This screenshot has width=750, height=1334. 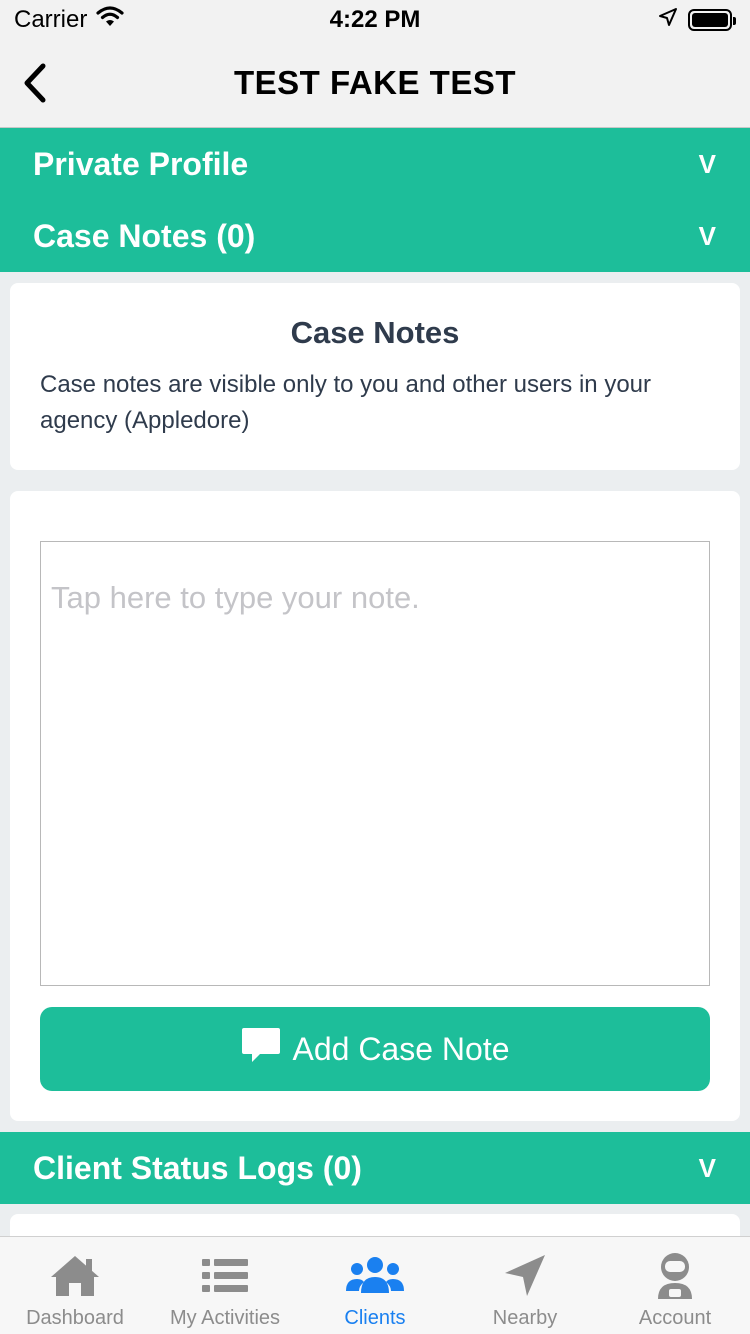 I want to click on case-notes-title: Case Notes, so click(x=375, y=332).